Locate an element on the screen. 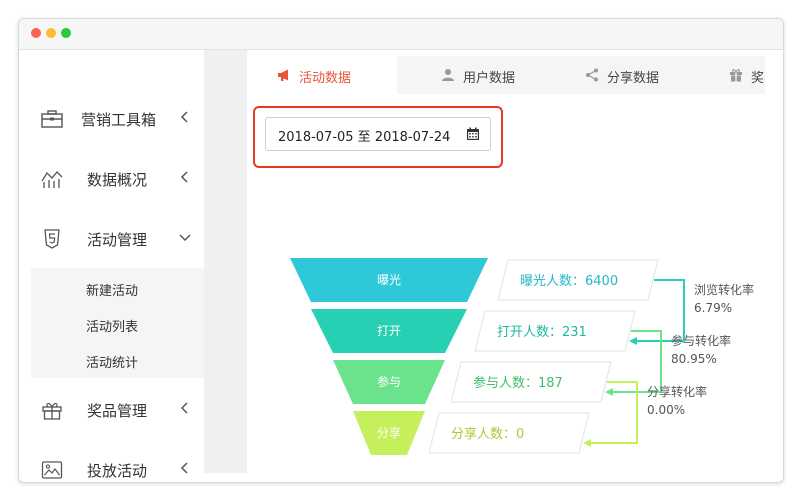  submenu-activity-management: 新建活动 活动列表 活动统计 is located at coordinates (117, 323).